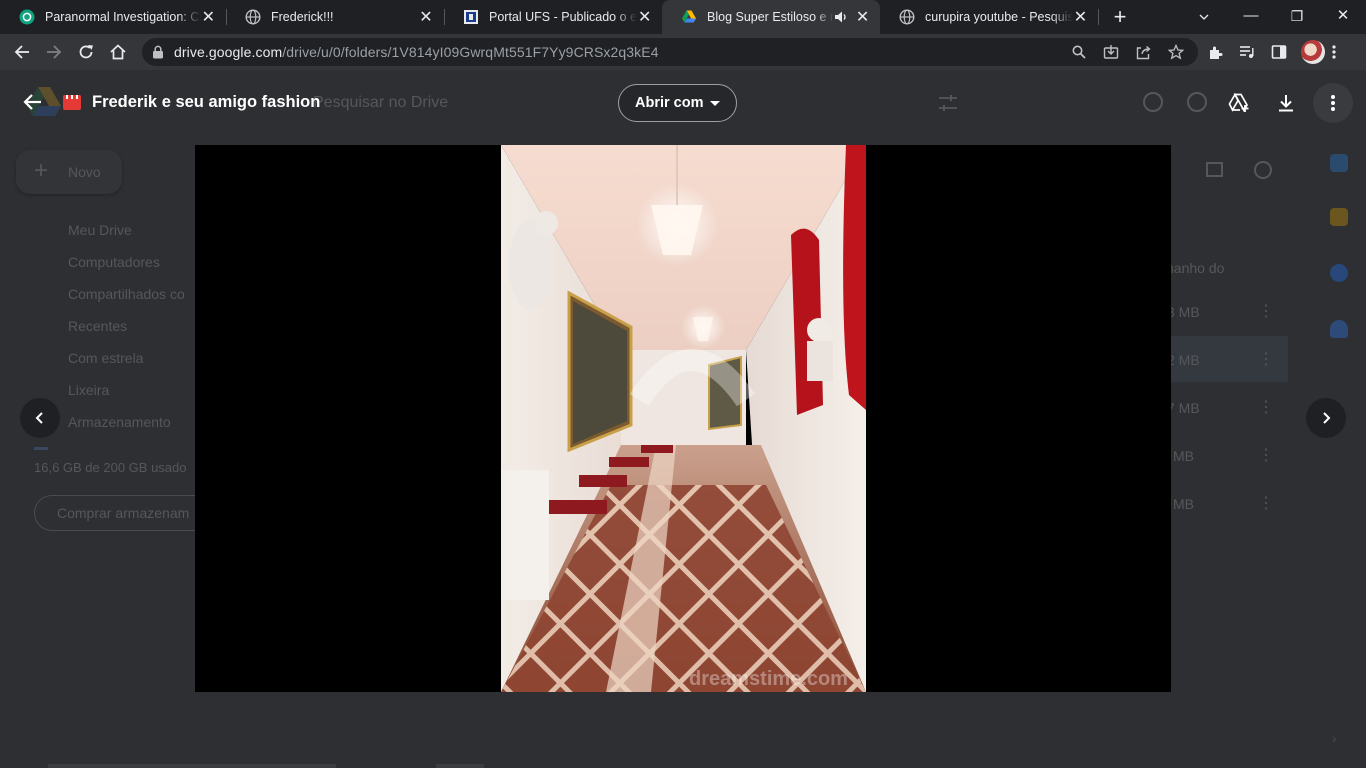  I want to click on tasks-icon, so click(1339, 273).